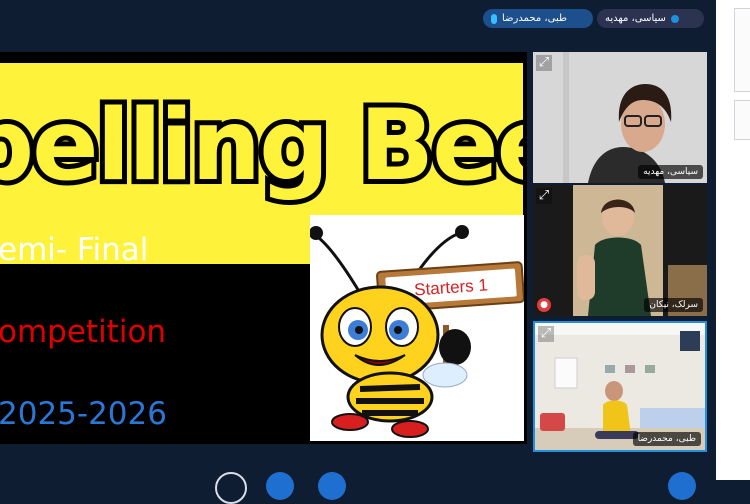 The width and height of the screenshot is (750, 504). Describe the element at coordinates (74, 250) in the screenshot. I see `semi-final-text: emi- Final` at that location.